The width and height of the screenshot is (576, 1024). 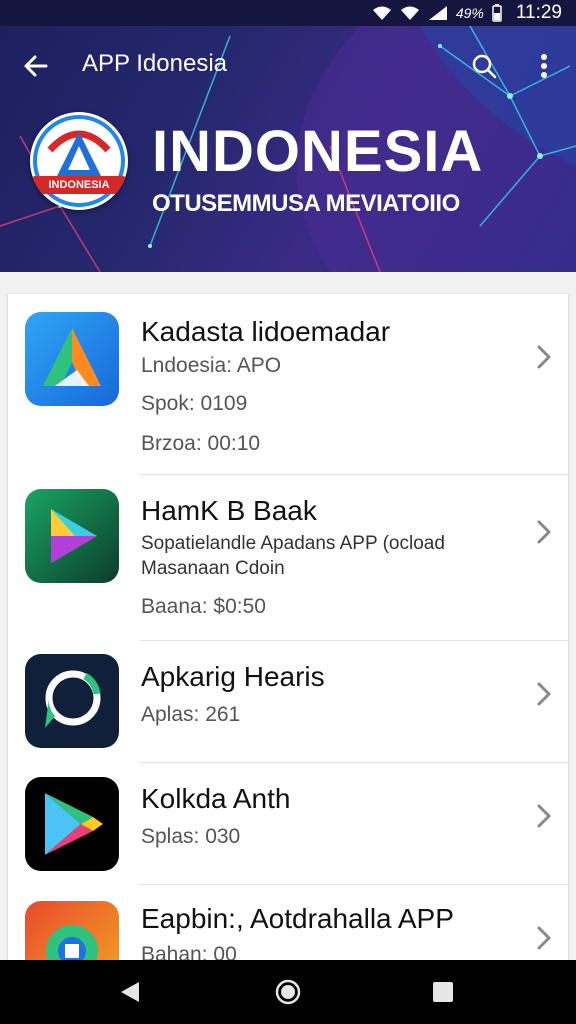 What do you see at coordinates (497, 13) in the screenshot?
I see `battery-icon` at bounding box center [497, 13].